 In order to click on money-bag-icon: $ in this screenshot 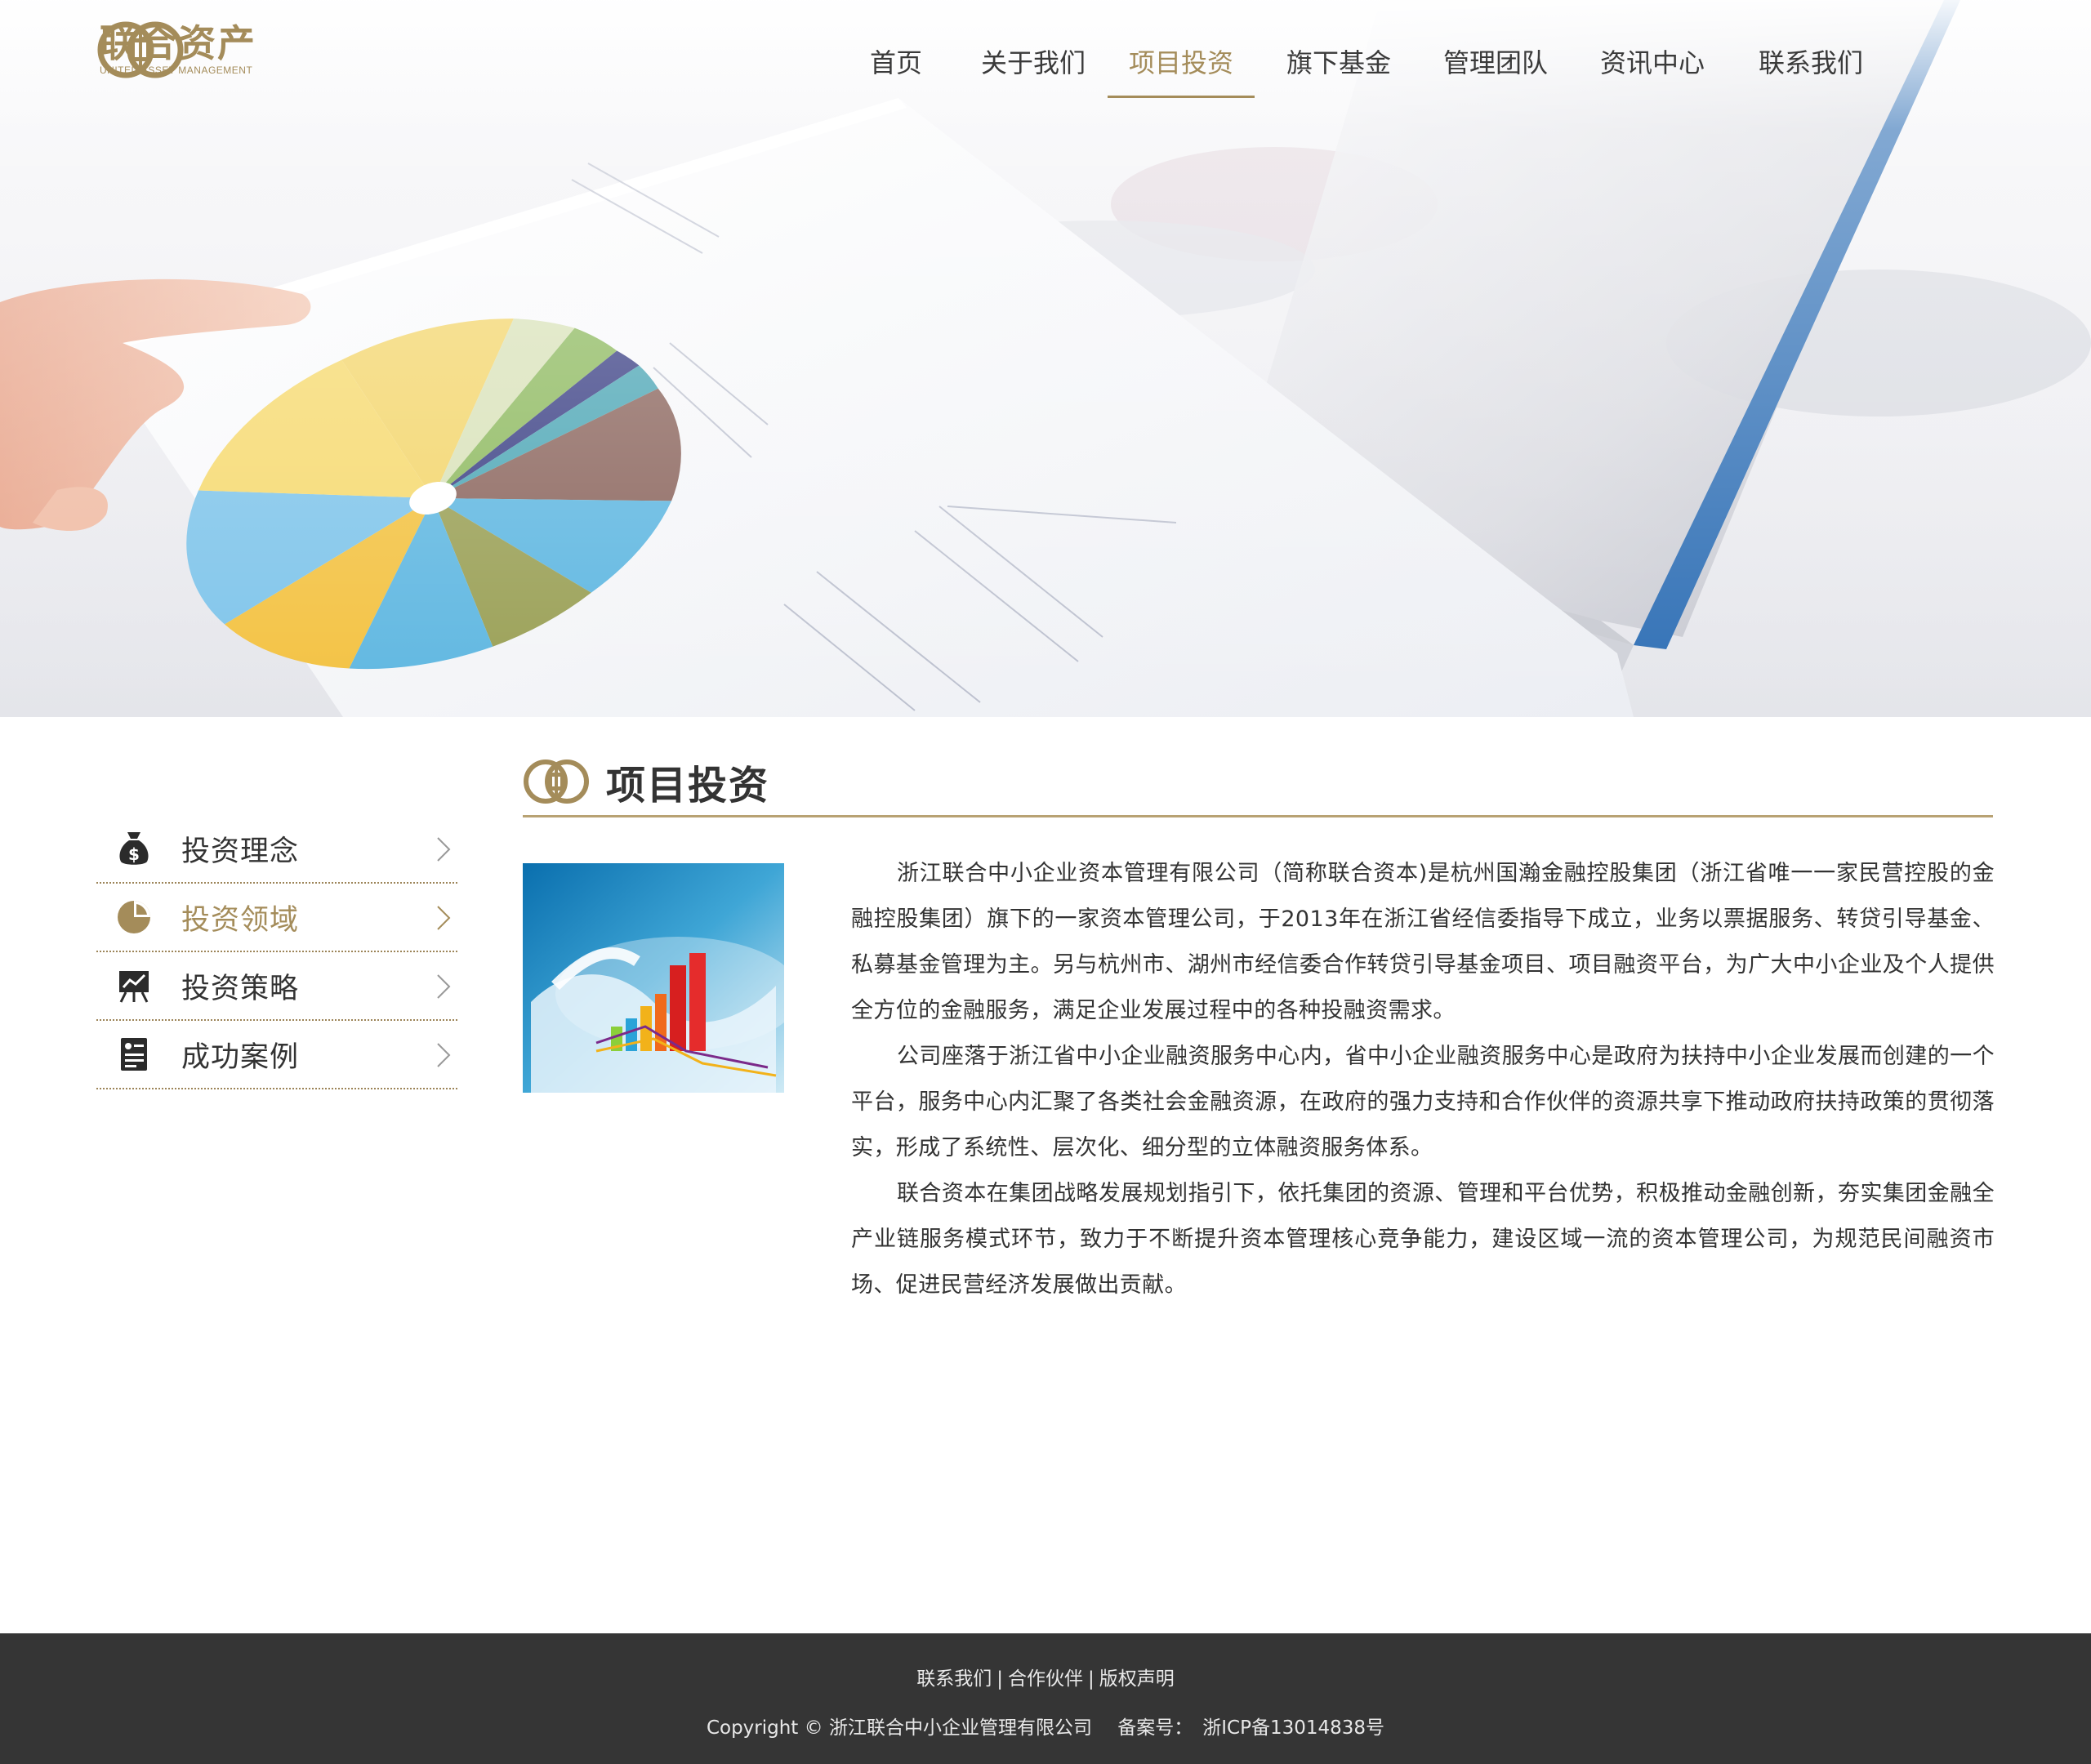, I will do `click(134, 848)`.